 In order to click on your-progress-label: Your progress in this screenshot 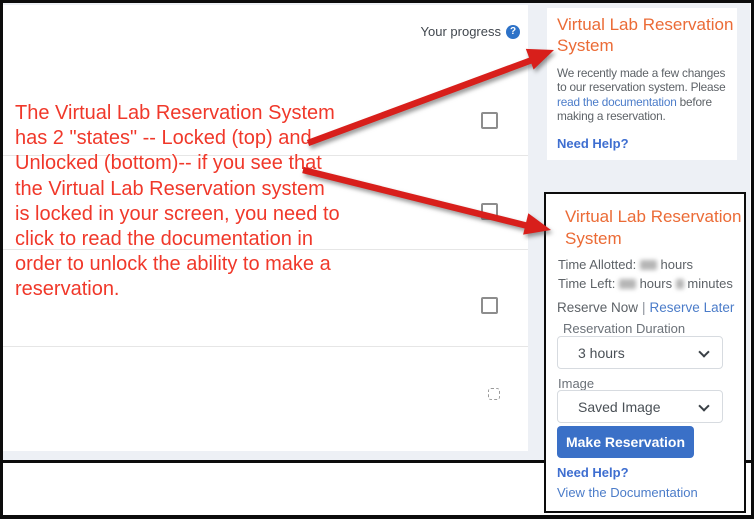, I will do `click(460, 31)`.